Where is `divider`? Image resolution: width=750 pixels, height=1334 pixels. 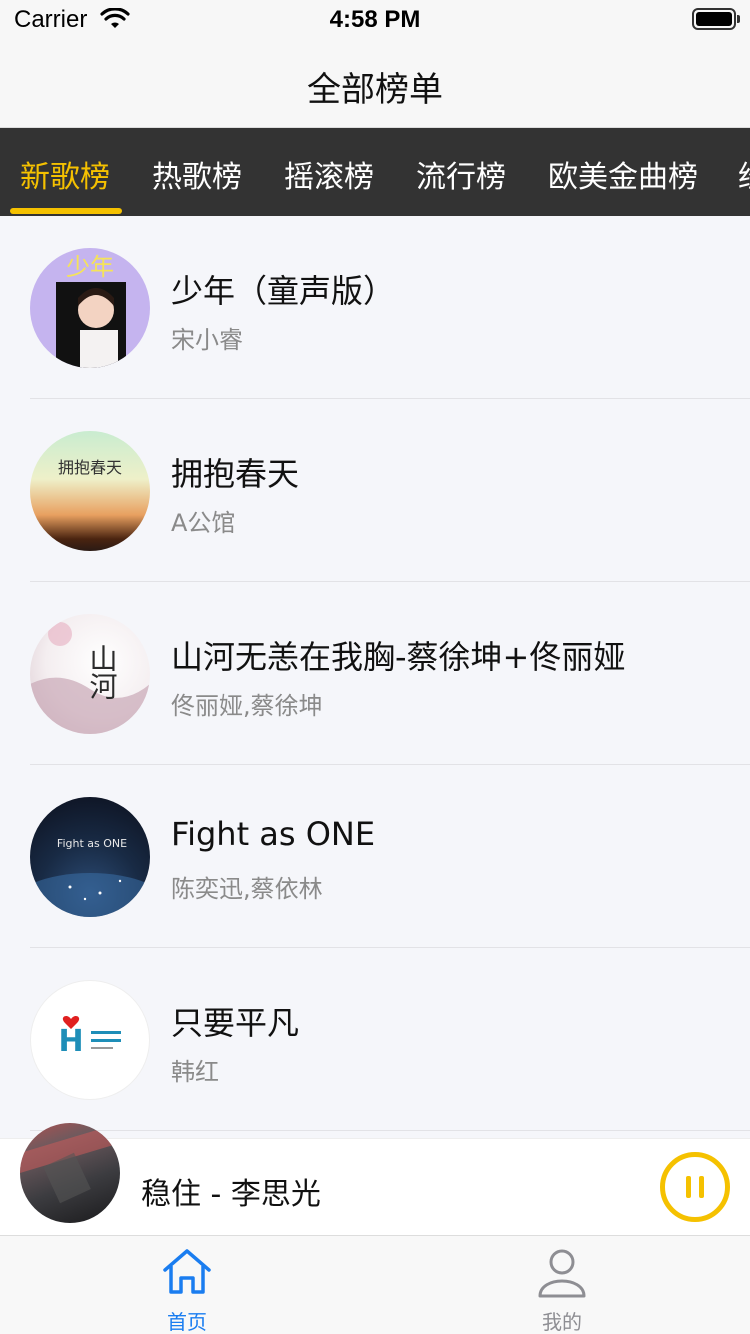
divider is located at coordinates (390, 1130).